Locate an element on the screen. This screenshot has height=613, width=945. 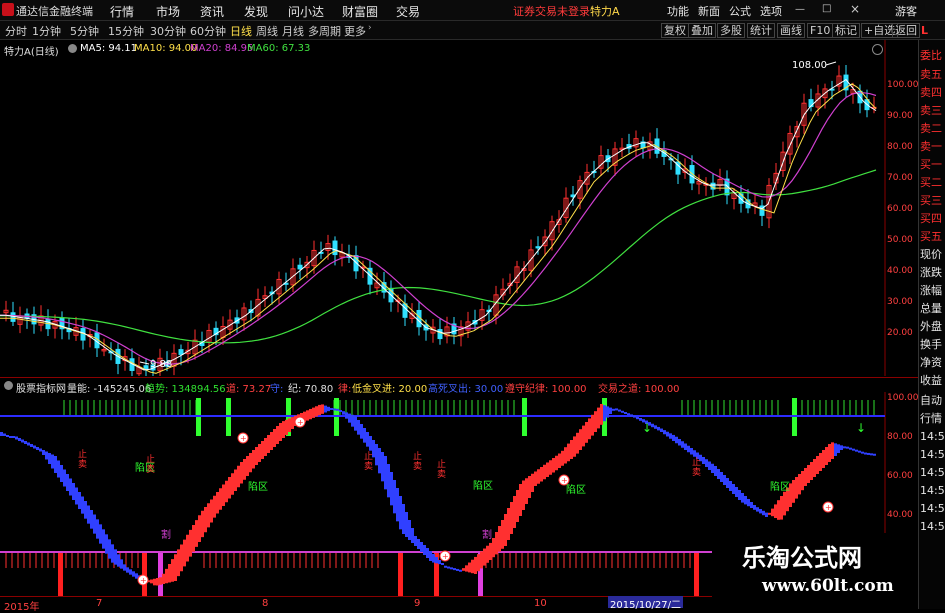
period-daily: 日线 is located at coordinates (241, 31).